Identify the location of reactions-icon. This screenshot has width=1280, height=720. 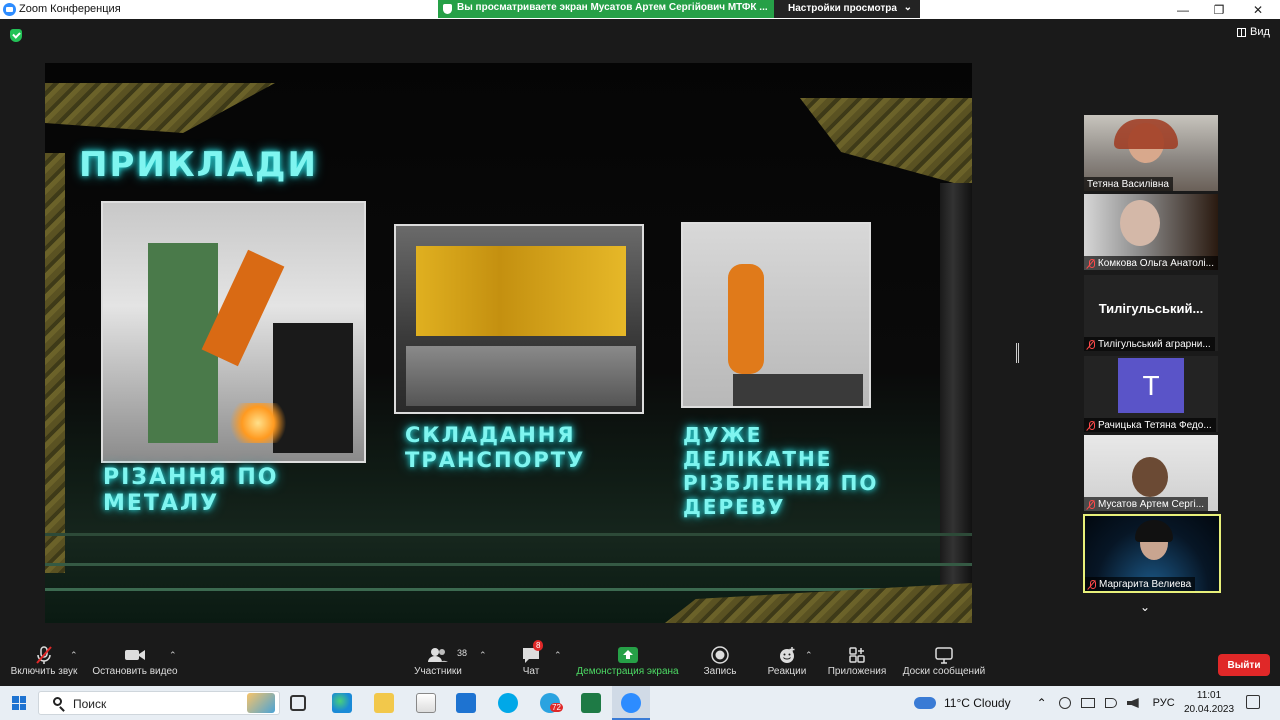
(787, 655).